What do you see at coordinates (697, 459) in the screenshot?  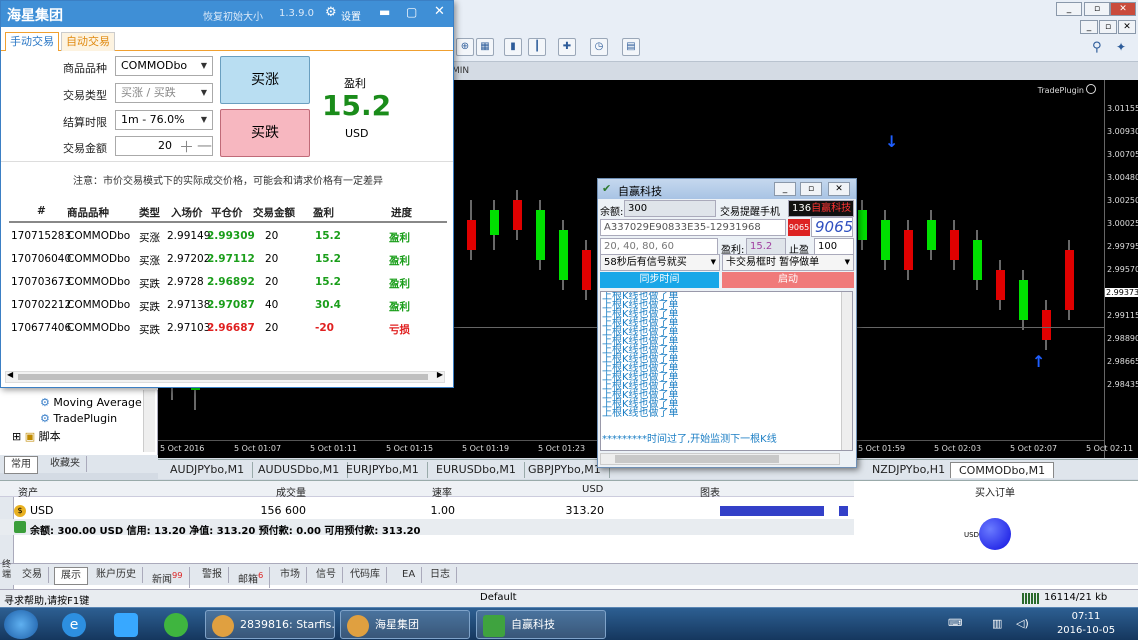 I see `hscroll-thumb` at bounding box center [697, 459].